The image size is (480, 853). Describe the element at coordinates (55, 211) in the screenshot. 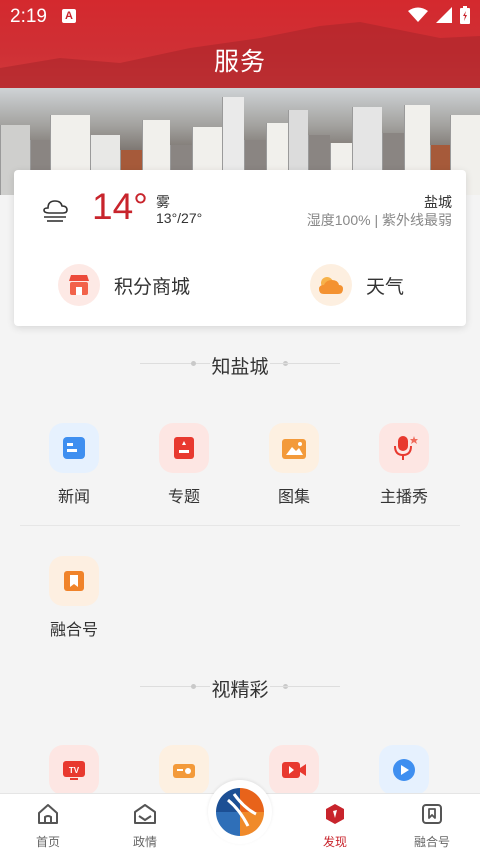

I see `fog-weather-icon` at that location.